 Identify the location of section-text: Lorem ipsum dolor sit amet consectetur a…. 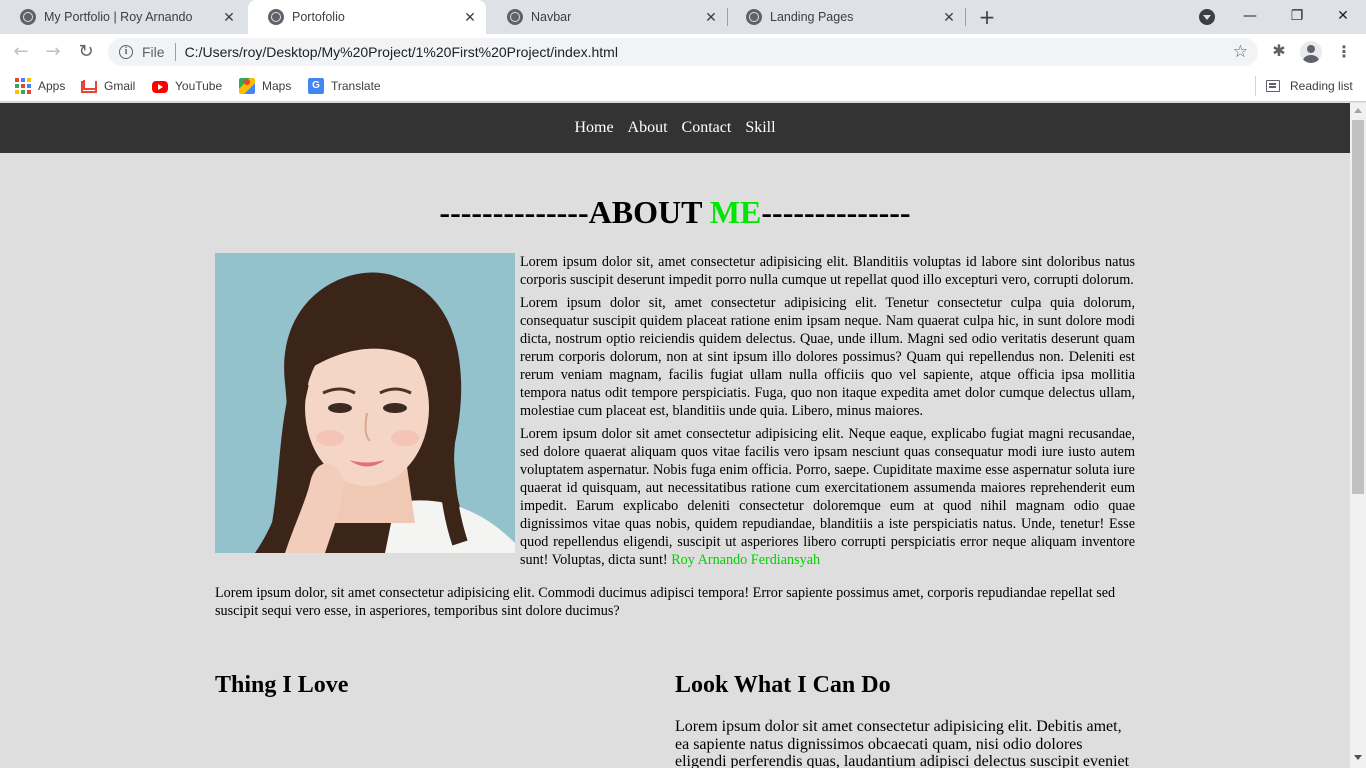
(902, 743).